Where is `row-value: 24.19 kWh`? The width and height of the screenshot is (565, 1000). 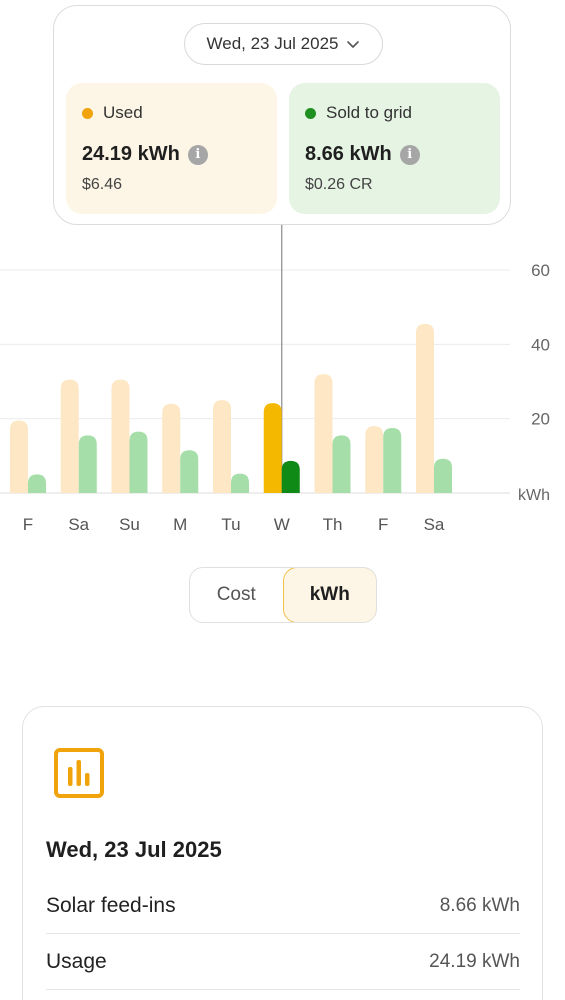 row-value: 24.19 kWh is located at coordinates (474, 961).